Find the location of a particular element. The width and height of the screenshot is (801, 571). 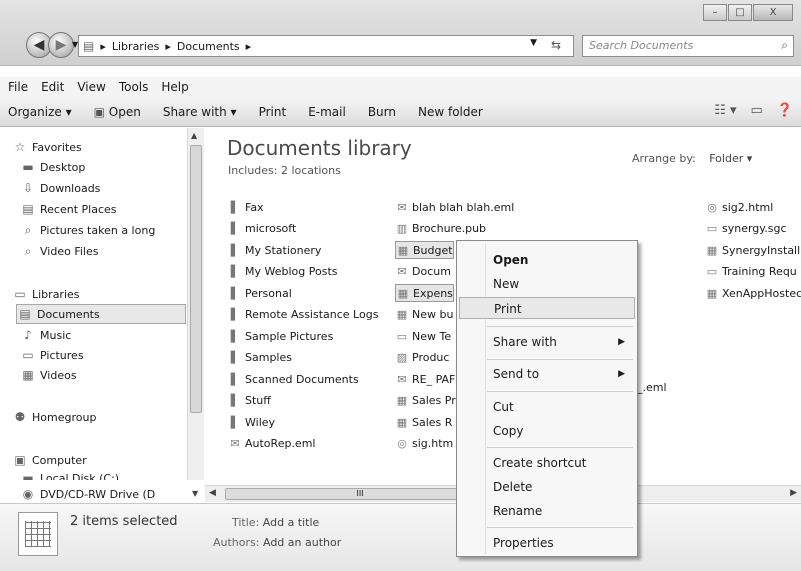

menu-item-delete: Delete is located at coordinates (547, 487).